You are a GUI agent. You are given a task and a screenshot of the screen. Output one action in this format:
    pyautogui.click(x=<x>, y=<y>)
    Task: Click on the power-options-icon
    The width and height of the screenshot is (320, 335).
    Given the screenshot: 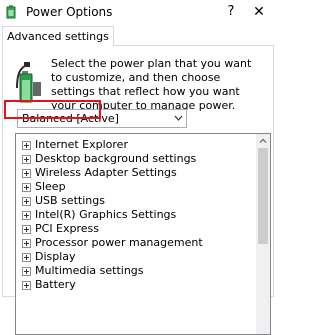 What is the action you would take?
    pyautogui.click(x=11, y=12)
    